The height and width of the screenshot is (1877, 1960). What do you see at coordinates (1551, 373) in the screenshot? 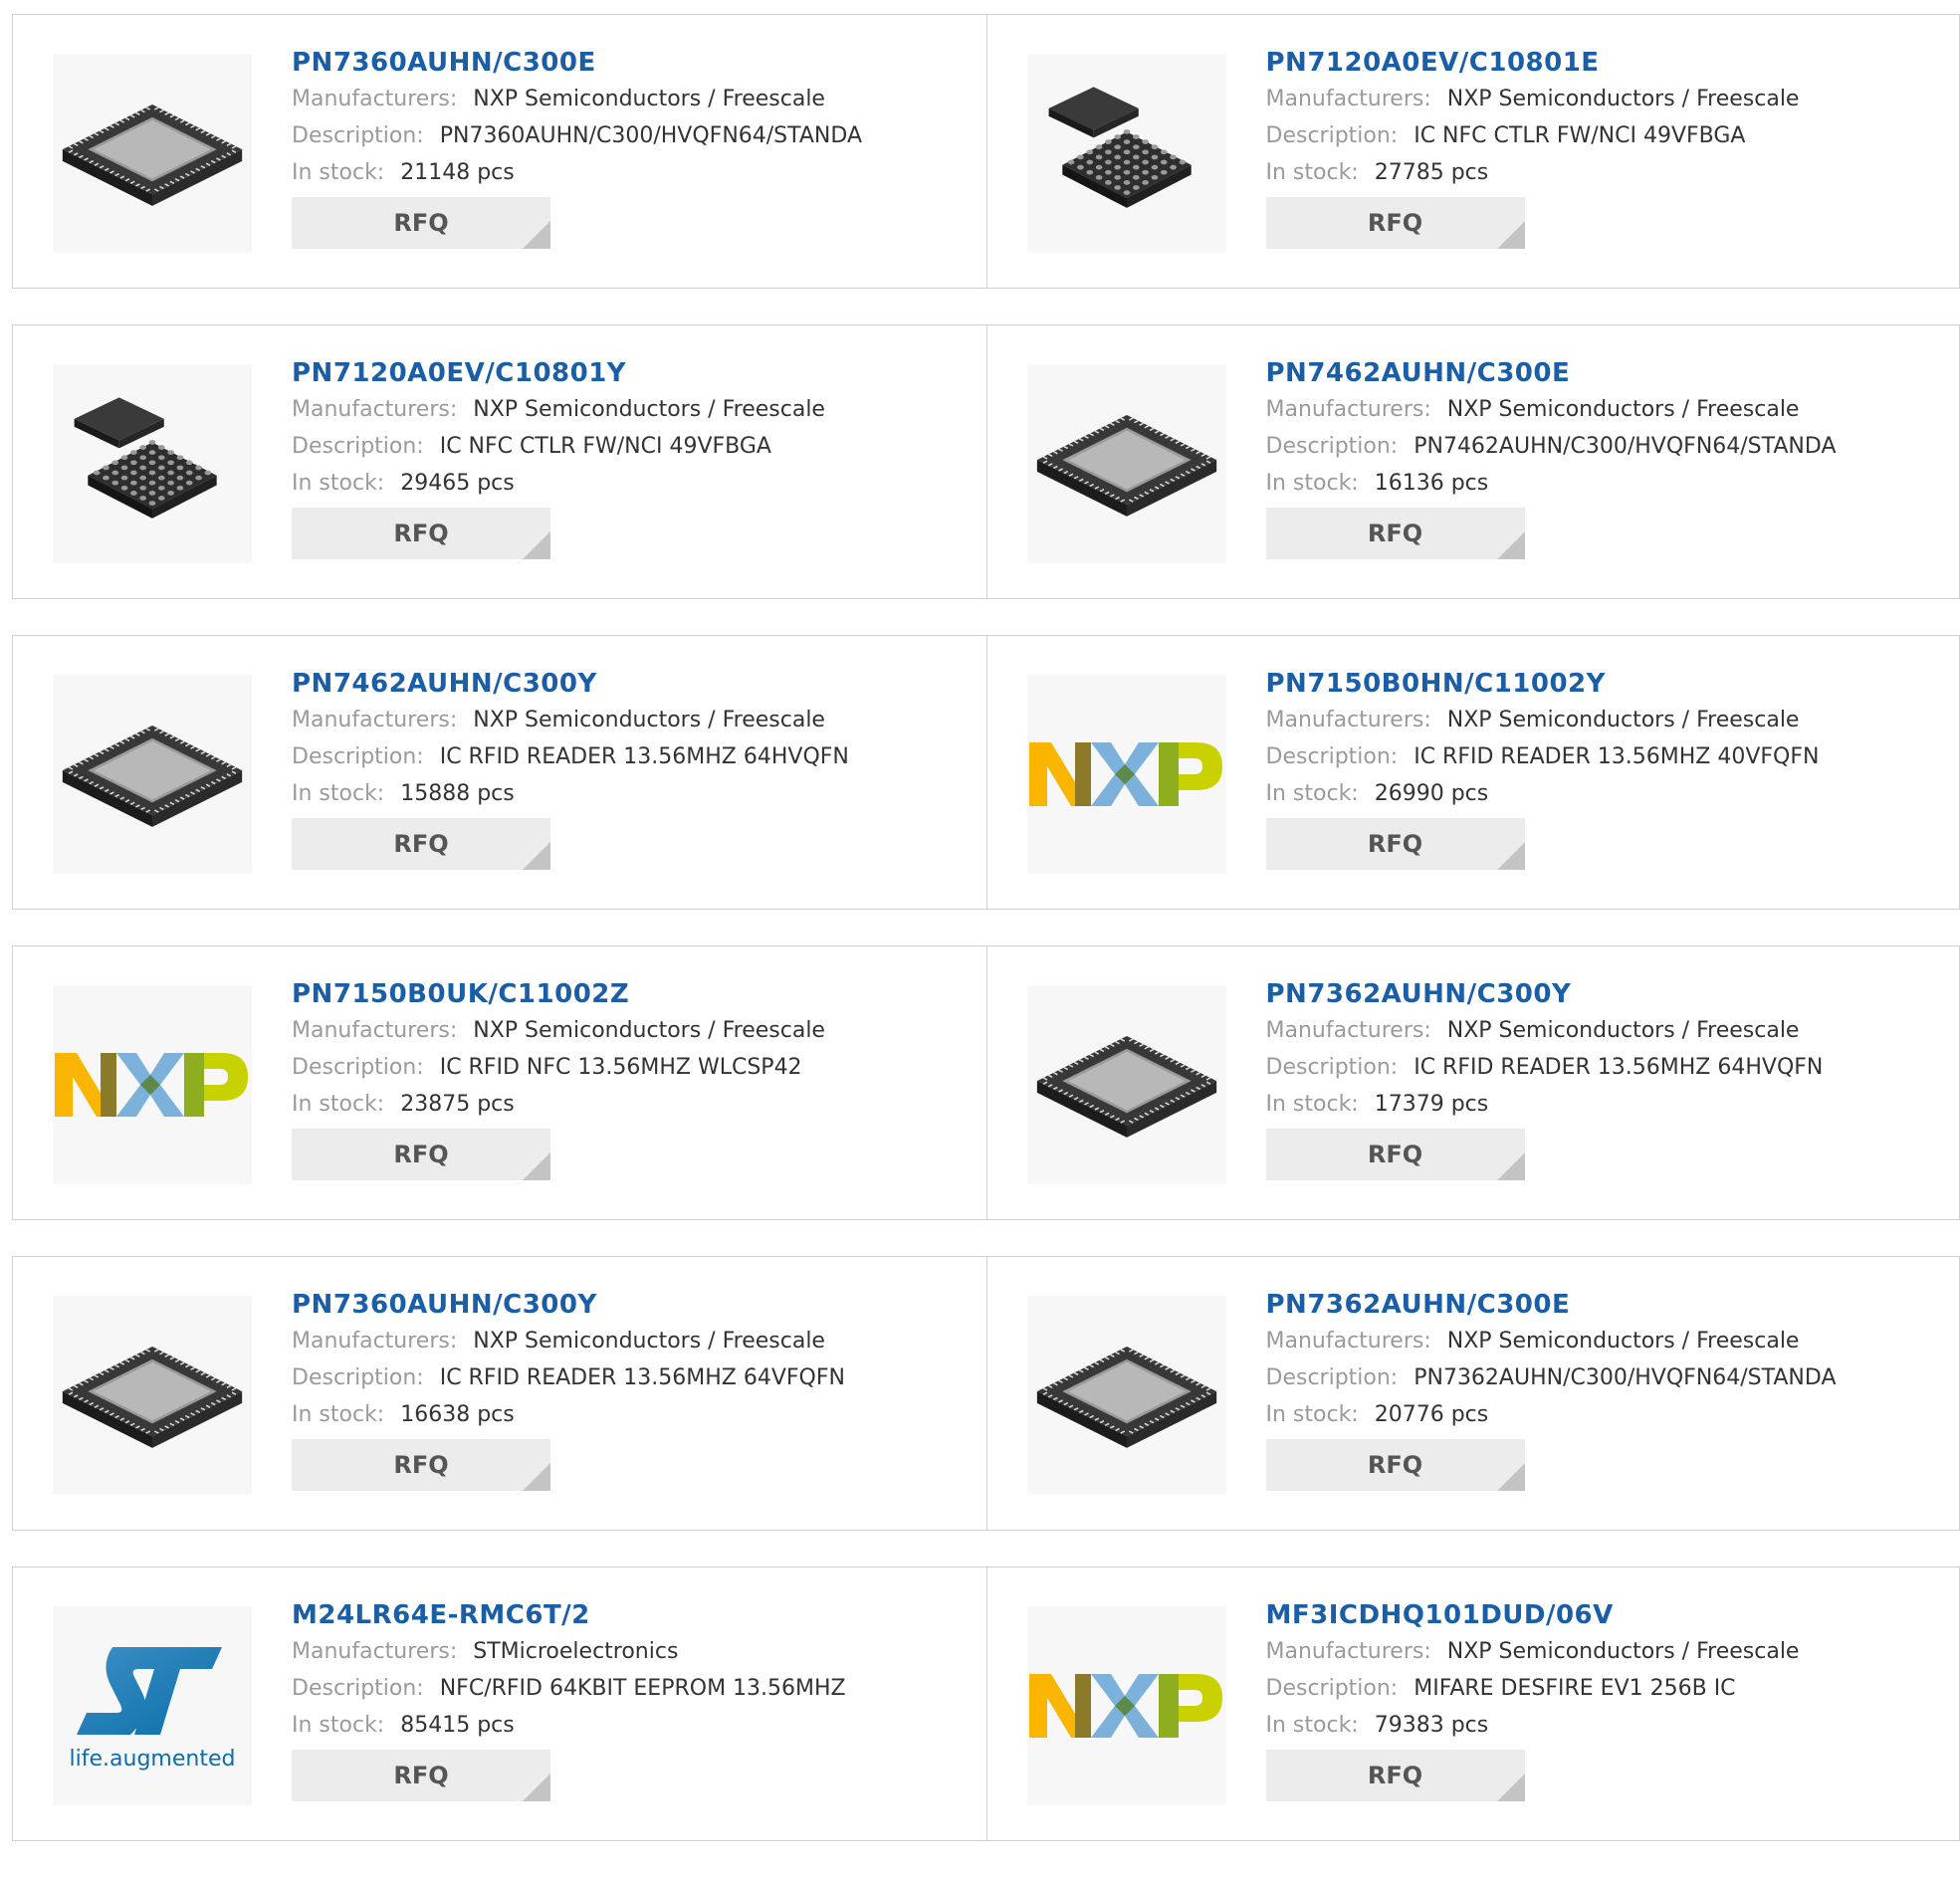
I see `part-number-link: PN7462AUHN/C300E` at bounding box center [1551, 373].